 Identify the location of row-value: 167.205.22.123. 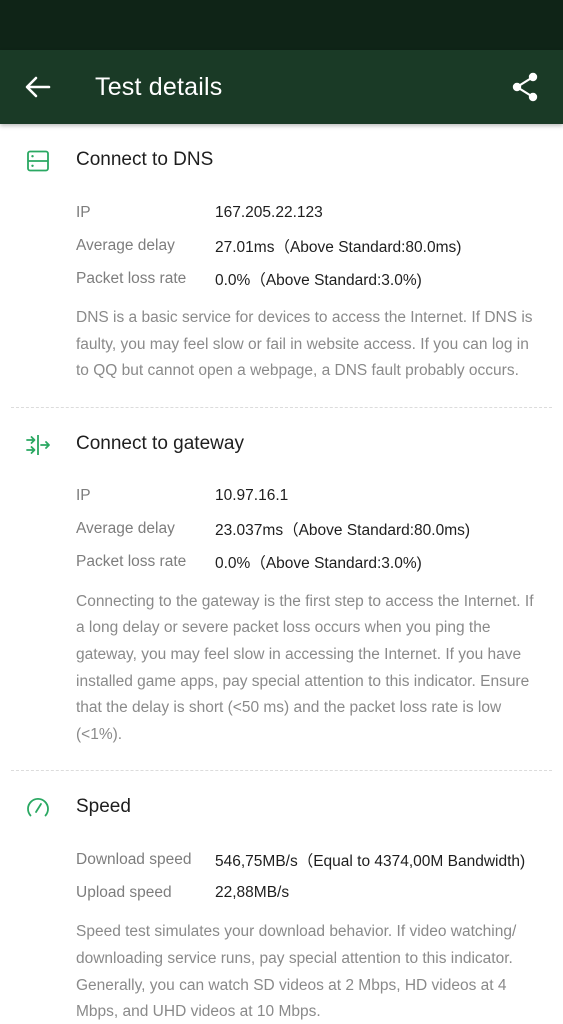
(269, 212).